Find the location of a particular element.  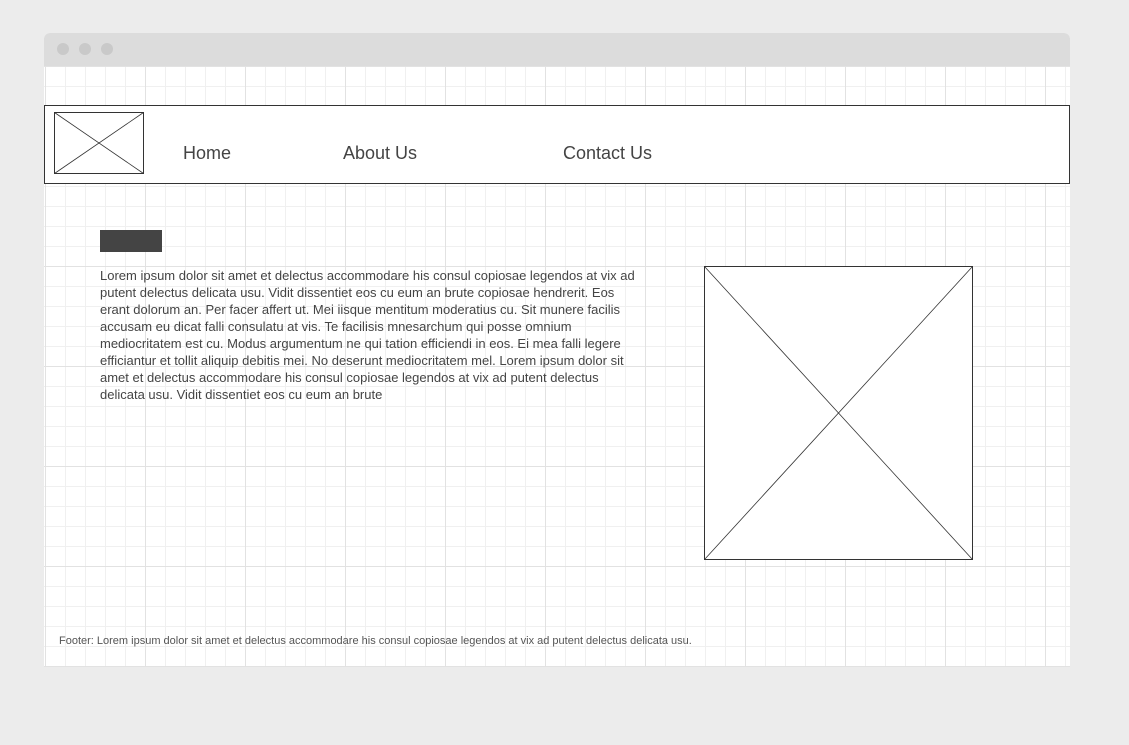

nav-link-home: Home is located at coordinates (207, 153).